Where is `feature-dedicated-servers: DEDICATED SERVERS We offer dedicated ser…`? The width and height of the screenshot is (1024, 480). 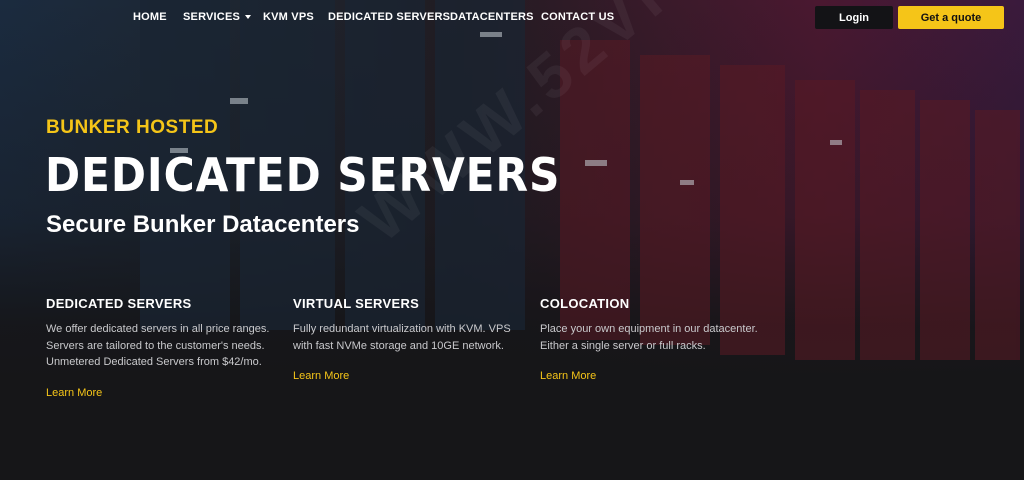 feature-dedicated-servers: DEDICATED SERVERS We offer dedicated ser… is located at coordinates (161, 348).